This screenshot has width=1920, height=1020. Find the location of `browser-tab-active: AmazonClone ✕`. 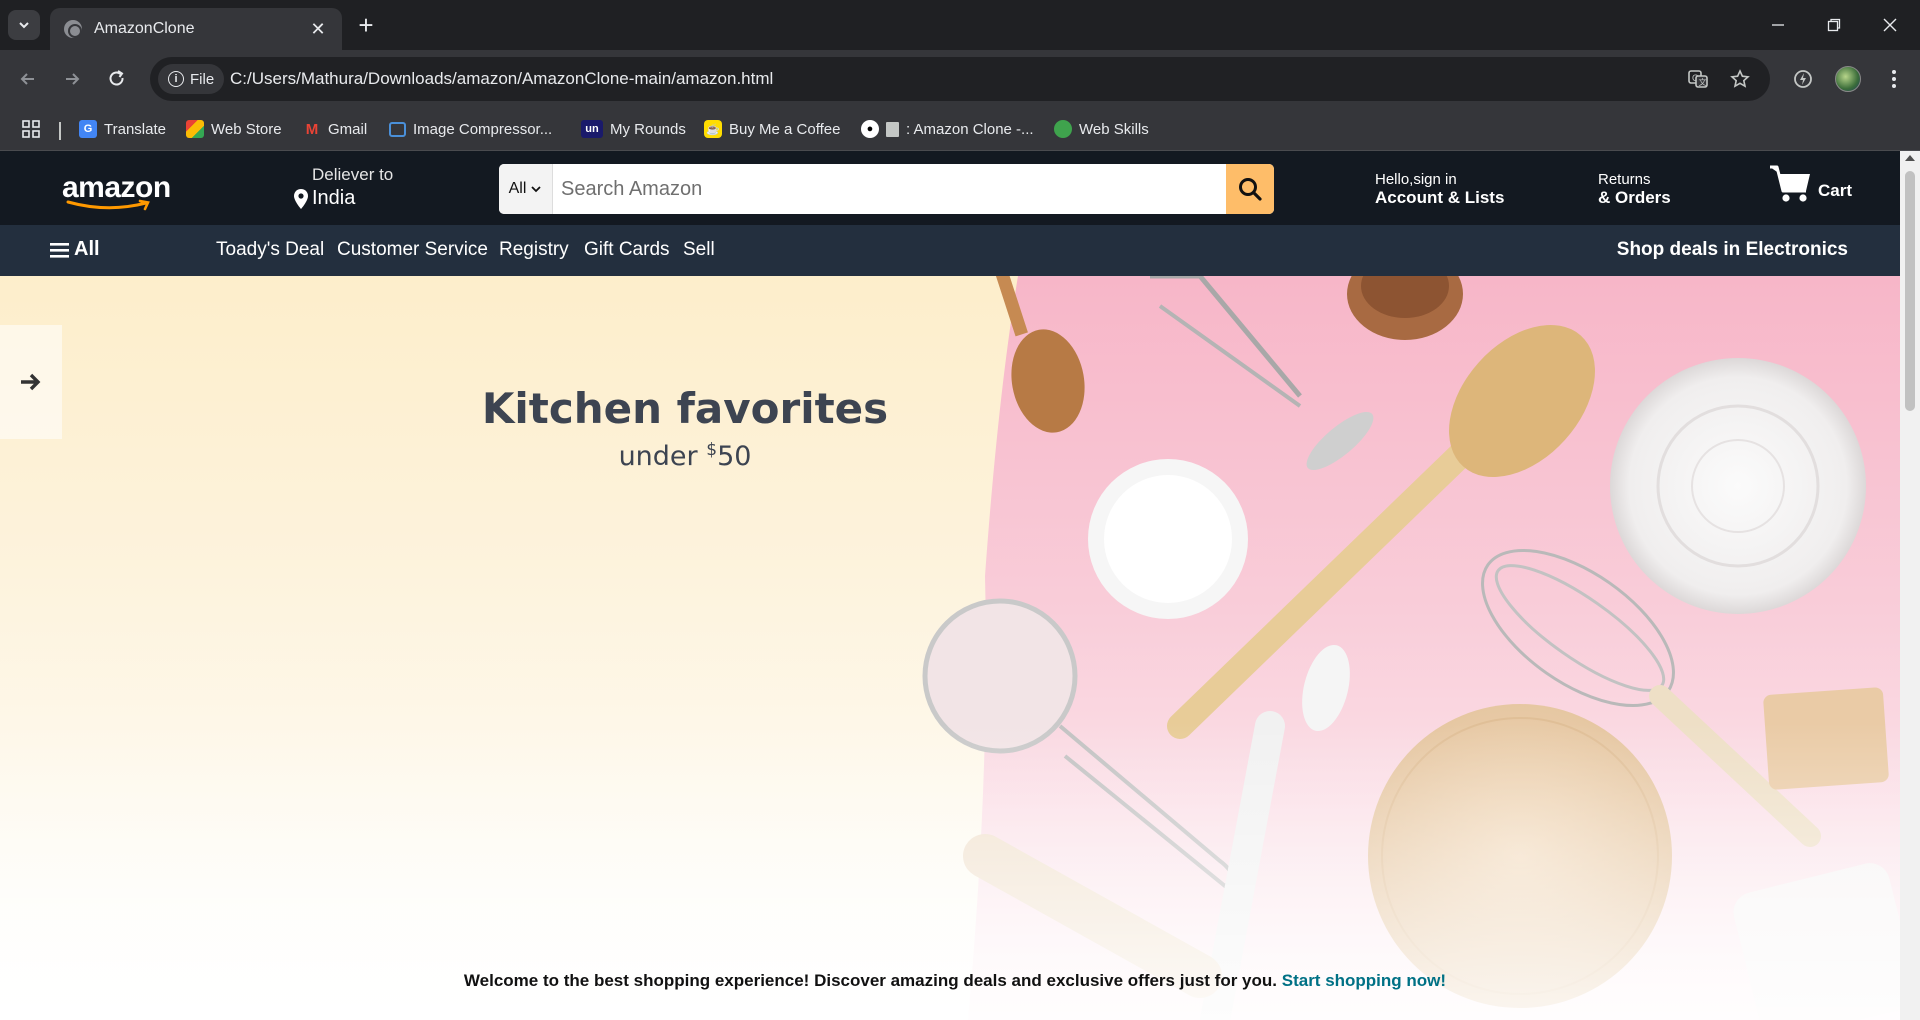

browser-tab-active: AmazonClone ✕ is located at coordinates (196, 29).